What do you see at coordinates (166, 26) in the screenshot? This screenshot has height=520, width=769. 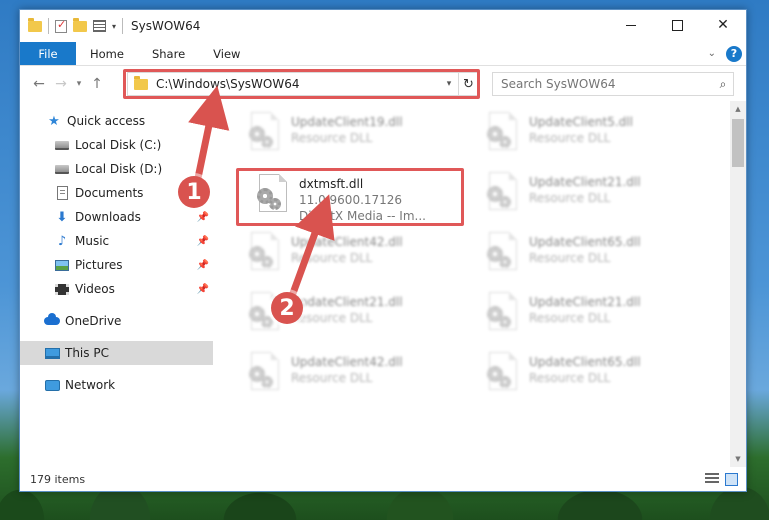 I see `window-title: SysWOW64` at bounding box center [166, 26].